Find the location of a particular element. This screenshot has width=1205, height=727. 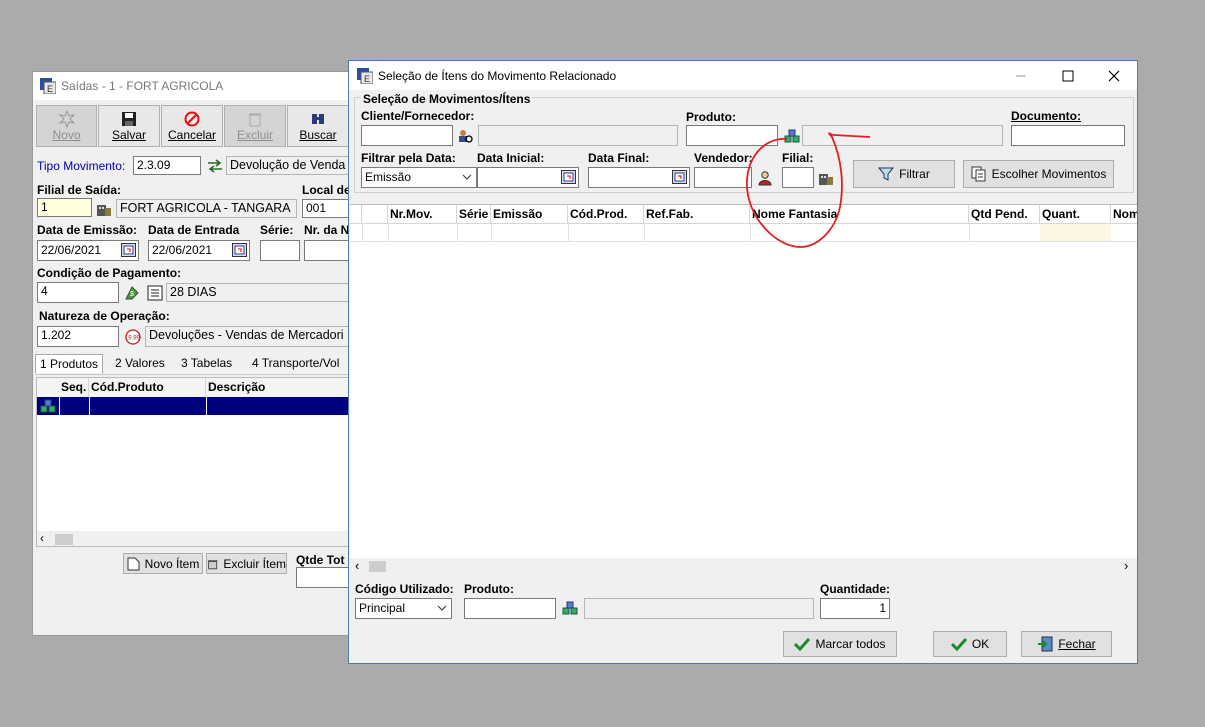

trash-icon is located at coordinates (255, 120).